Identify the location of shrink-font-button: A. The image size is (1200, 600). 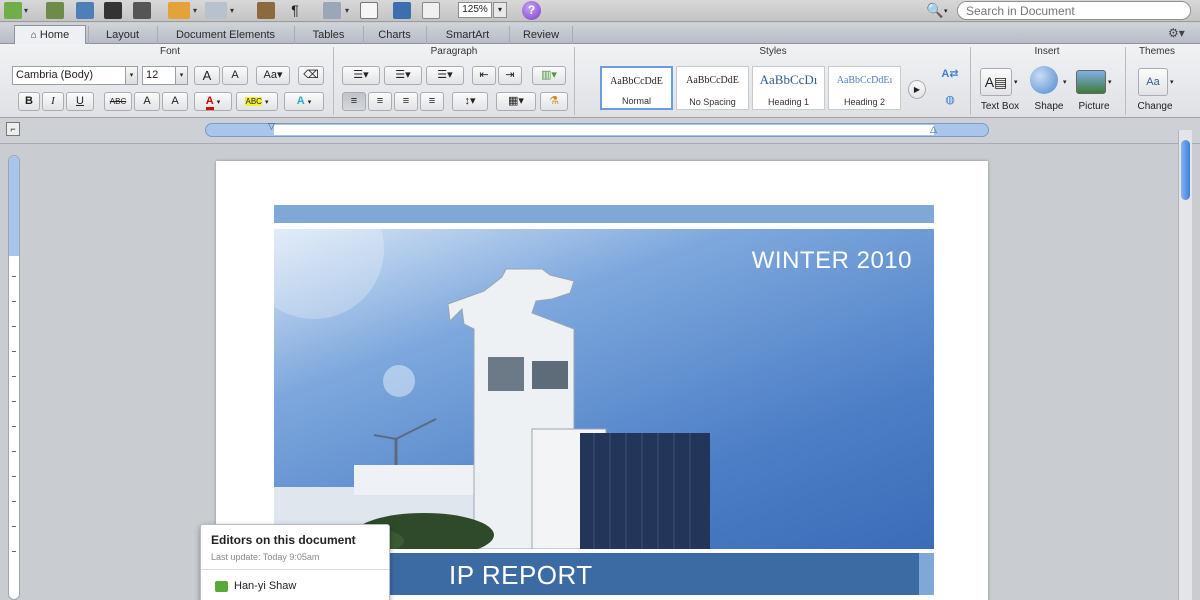
(235, 75).